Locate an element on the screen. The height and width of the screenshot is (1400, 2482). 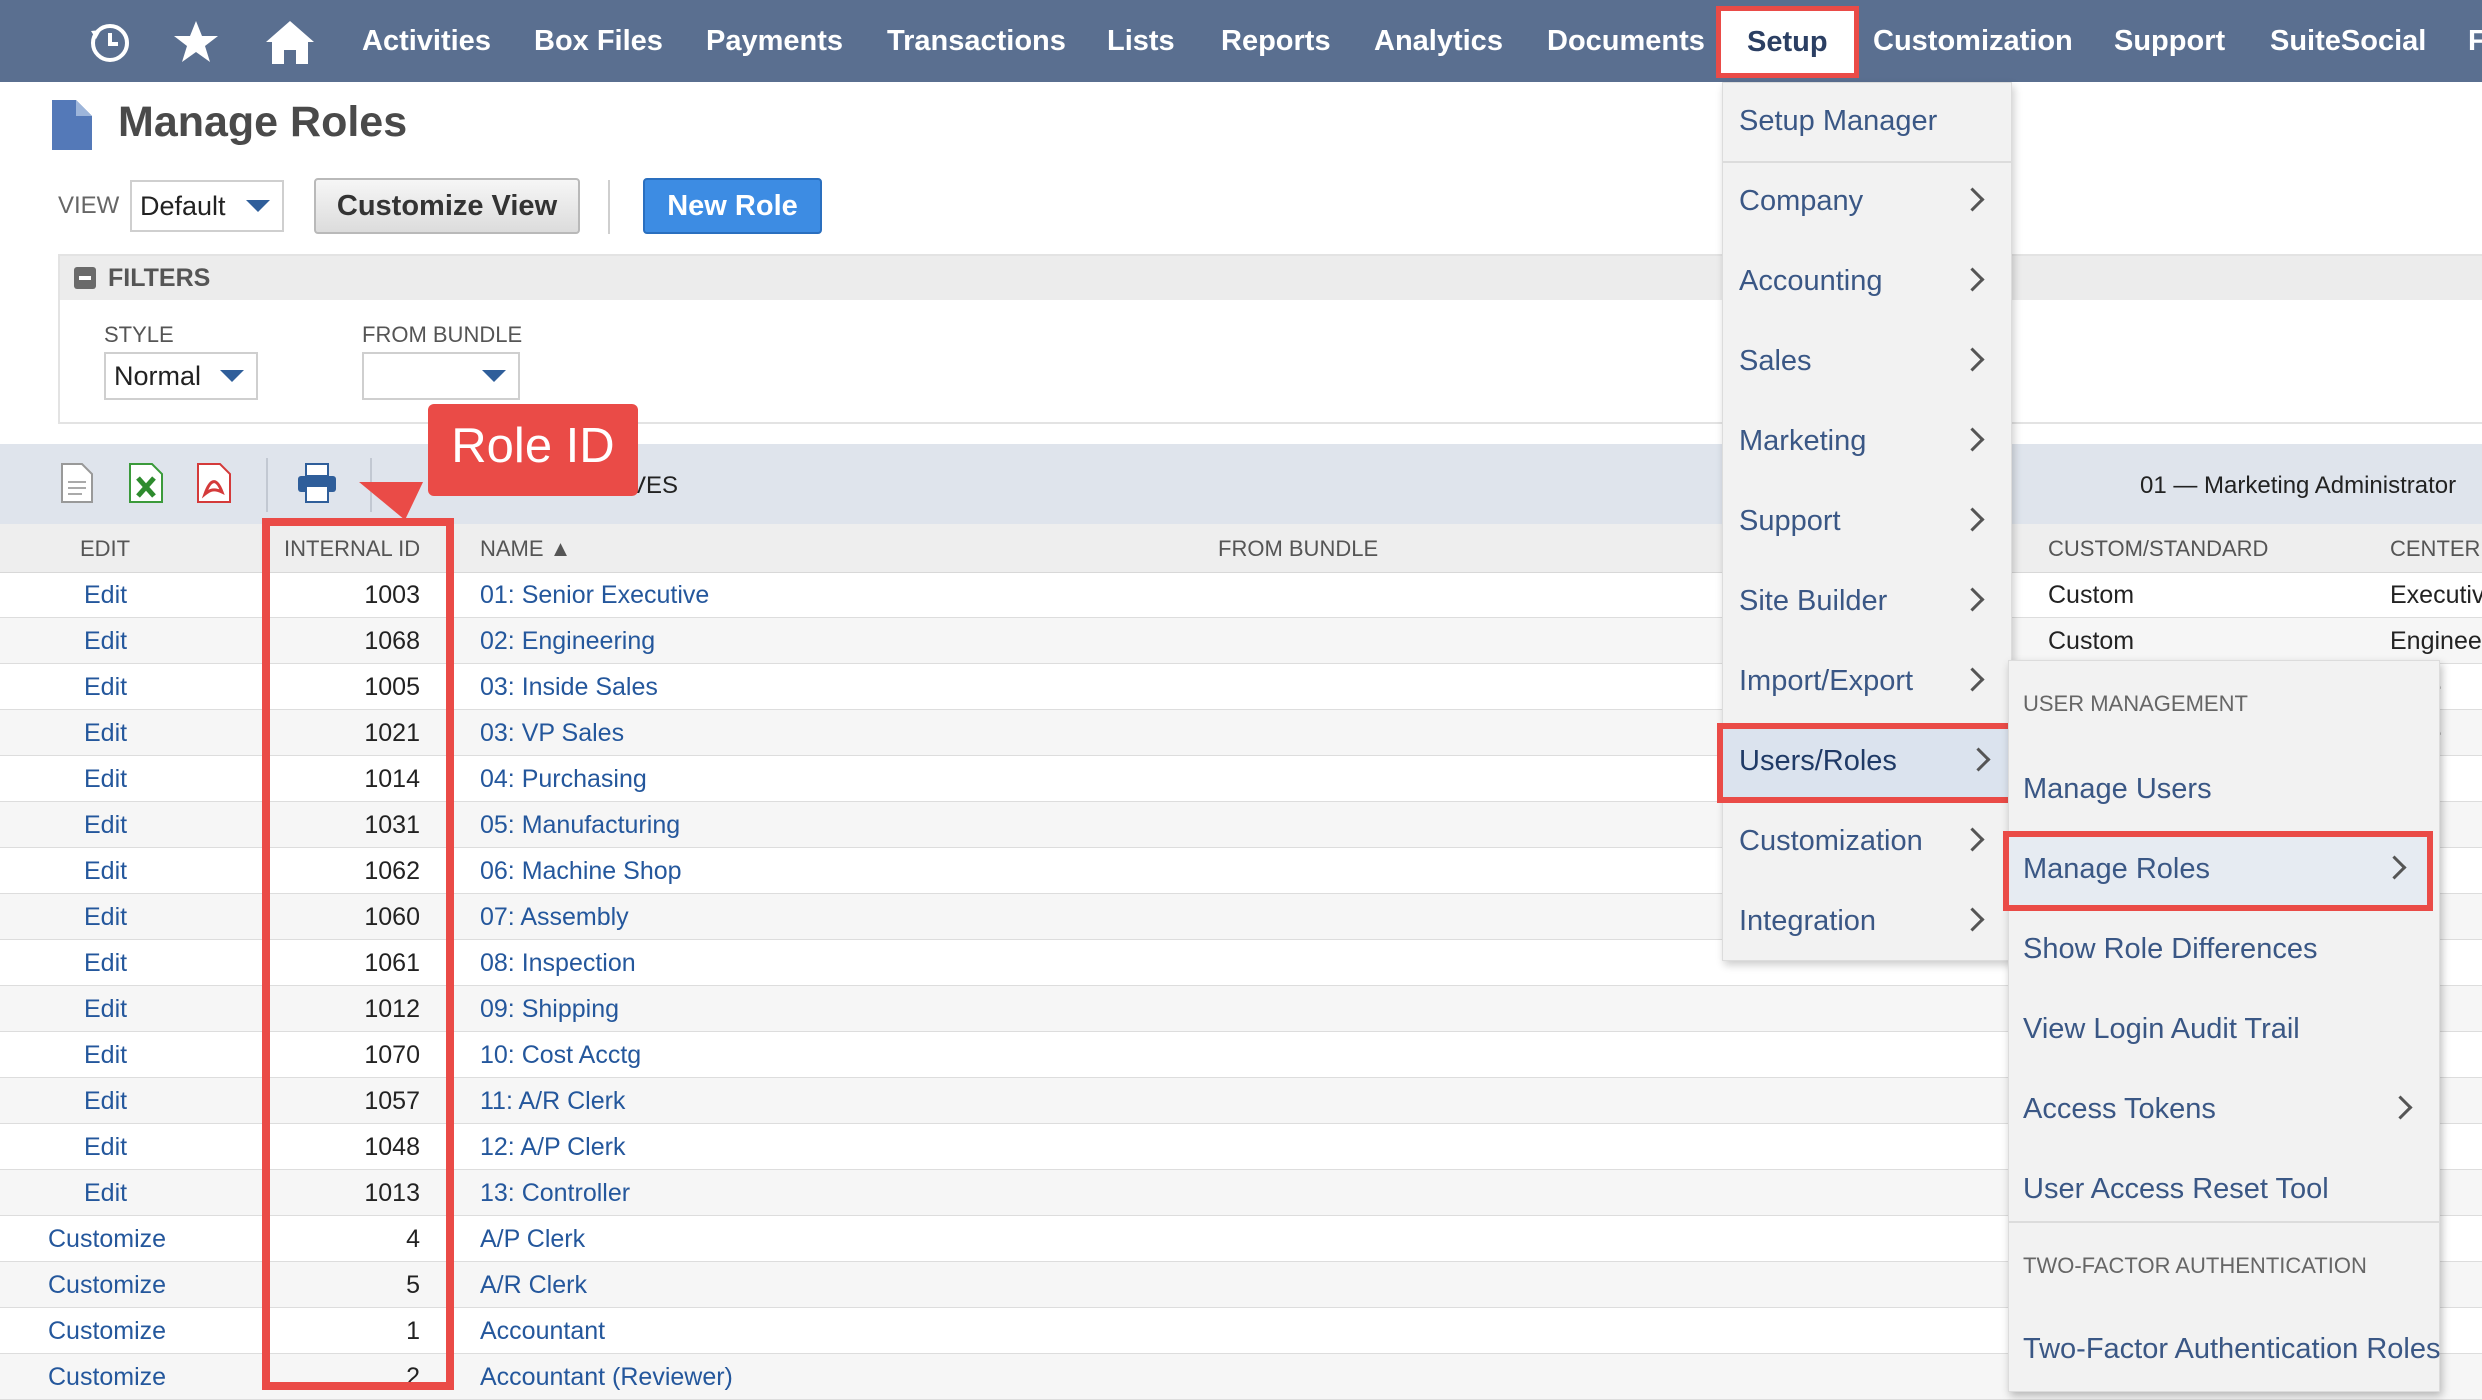
nav-transactions: Transactions is located at coordinates (976, 41).